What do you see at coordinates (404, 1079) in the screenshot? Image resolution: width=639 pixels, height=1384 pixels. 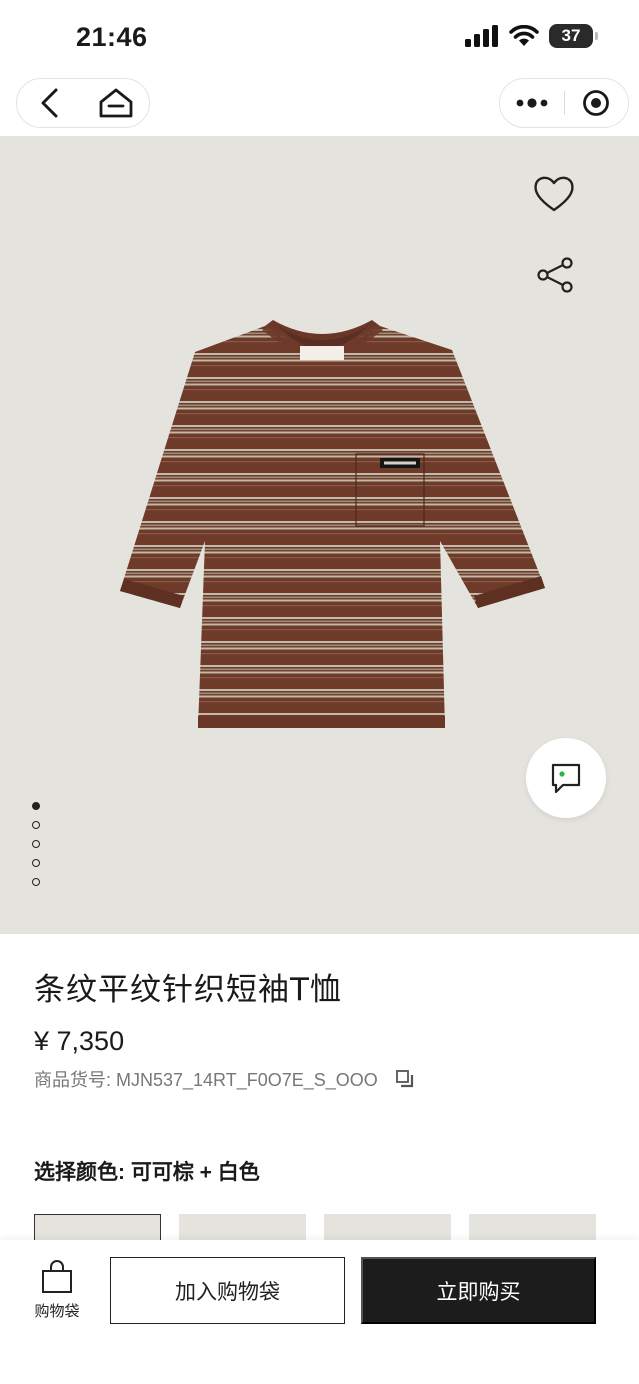 I see `copy-icon` at bounding box center [404, 1079].